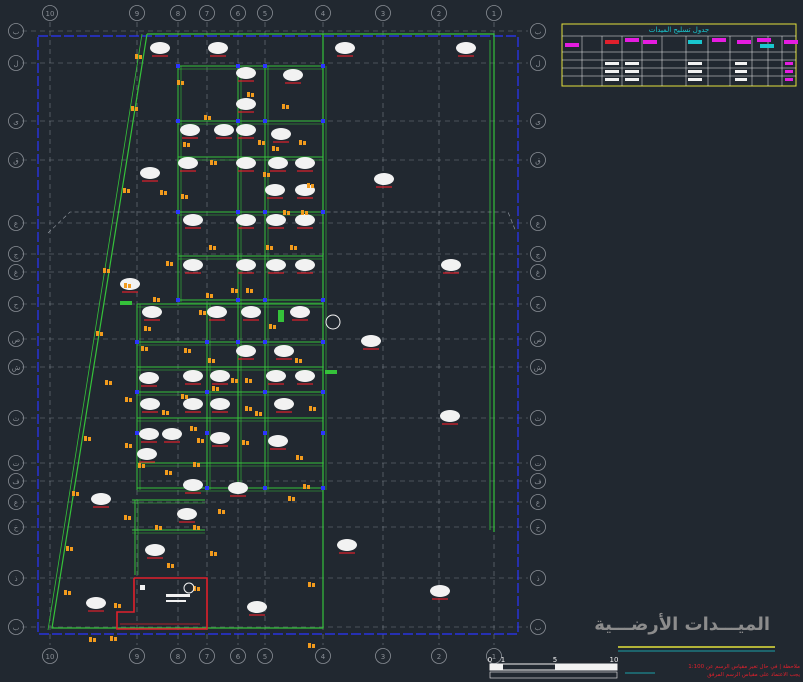 This screenshot has width=803, height=682. What do you see at coordinates (238, 14) in the screenshot?
I see `axis-top-5-label: 6` at bounding box center [238, 14].